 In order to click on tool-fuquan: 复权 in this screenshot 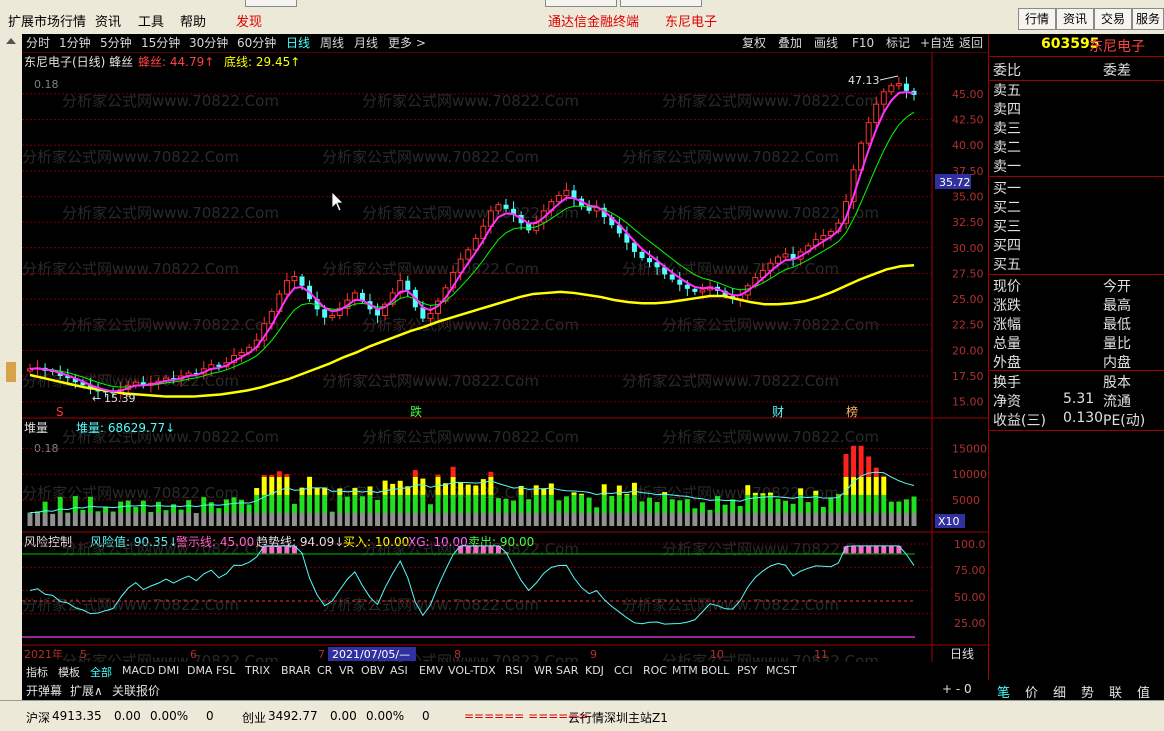, I will do `click(754, 43)`.